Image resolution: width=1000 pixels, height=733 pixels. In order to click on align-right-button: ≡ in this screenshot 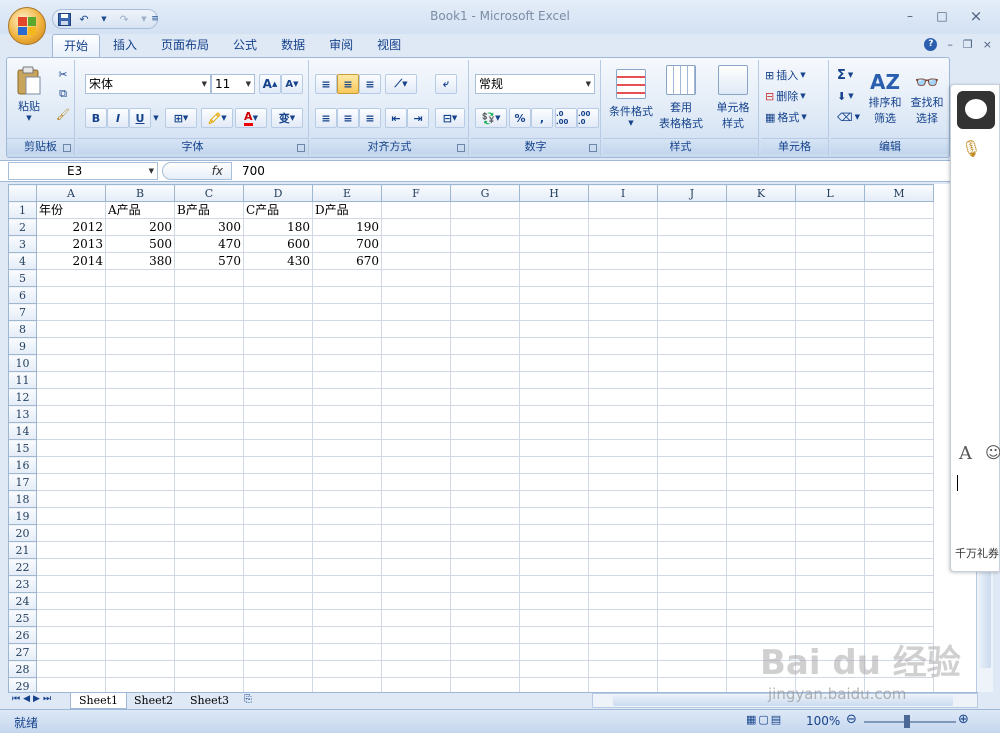, I will do `click(370, 118)`.